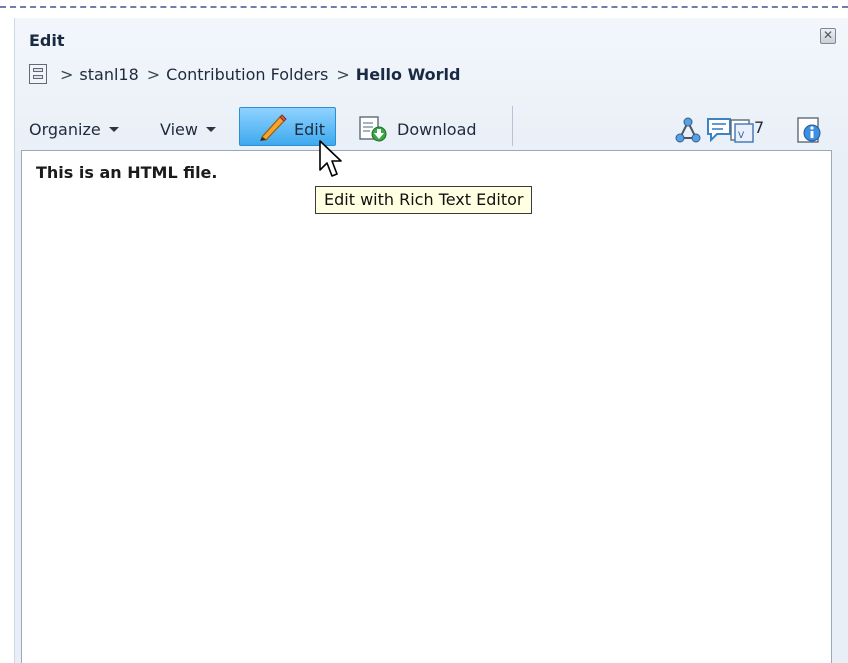 This screenshot has height=663, width=848. I want to click on close-button: ✕, so click(828, 36).